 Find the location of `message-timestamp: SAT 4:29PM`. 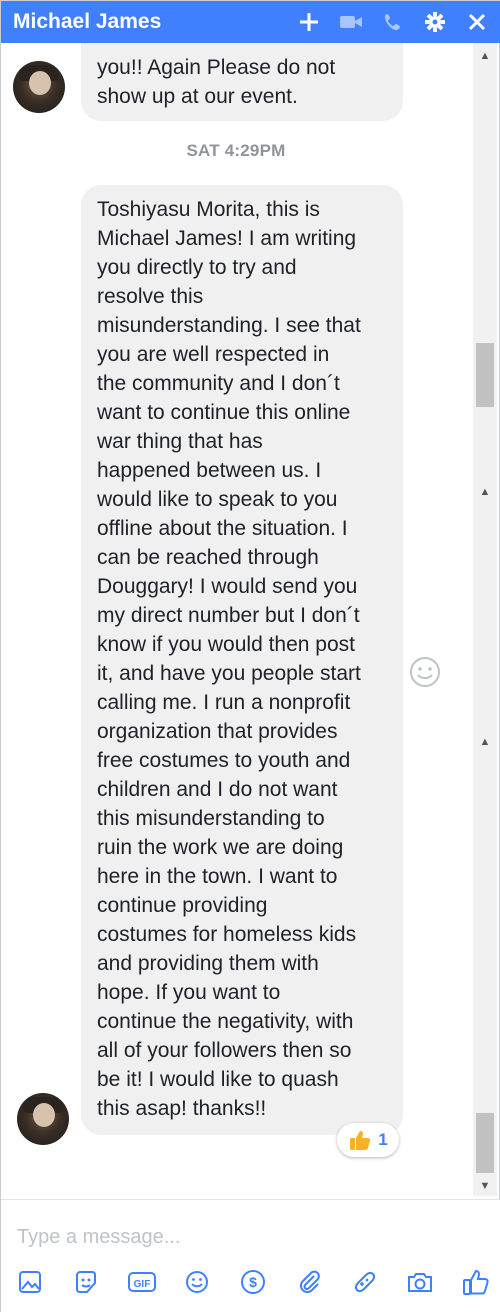

message-timestamp: SAT 4:29PM is located at coordinates (236, 150).